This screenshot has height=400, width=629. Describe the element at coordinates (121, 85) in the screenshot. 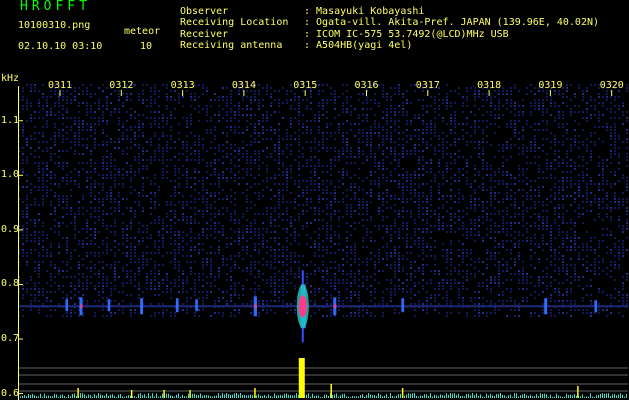

I see `x-tick-label: 0312` at that location.